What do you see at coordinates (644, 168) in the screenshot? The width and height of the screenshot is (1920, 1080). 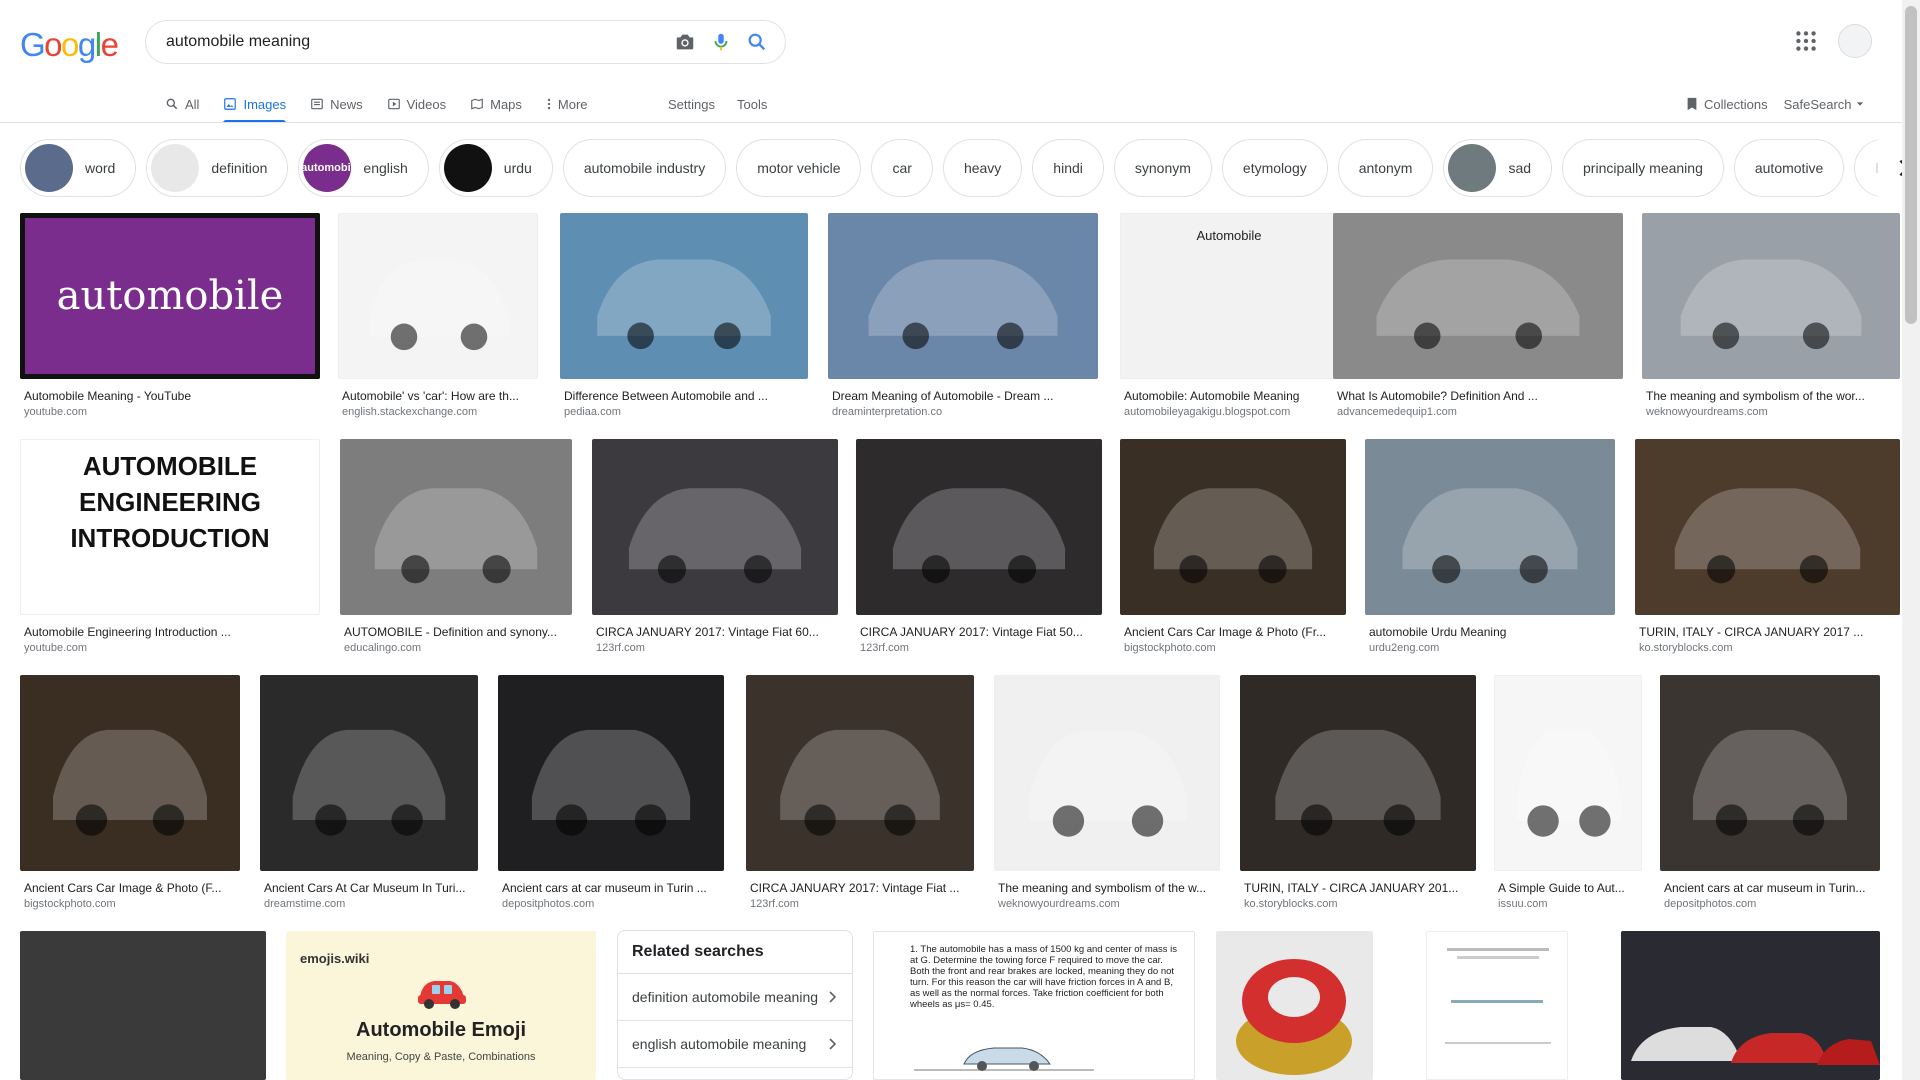 I see `chip-automobile-industry: automobile industry` at bounding box center [644, 168].